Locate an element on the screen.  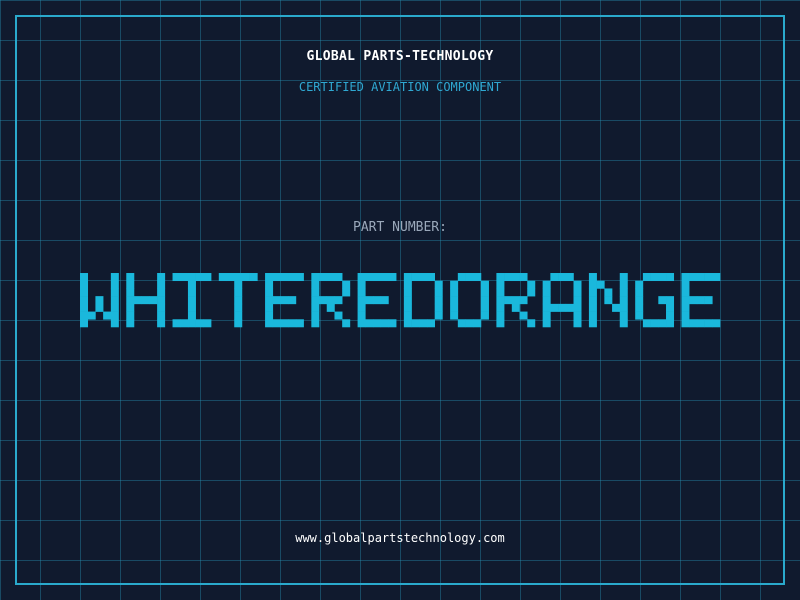
pixel-part-number is located at coordinates (400, 300).